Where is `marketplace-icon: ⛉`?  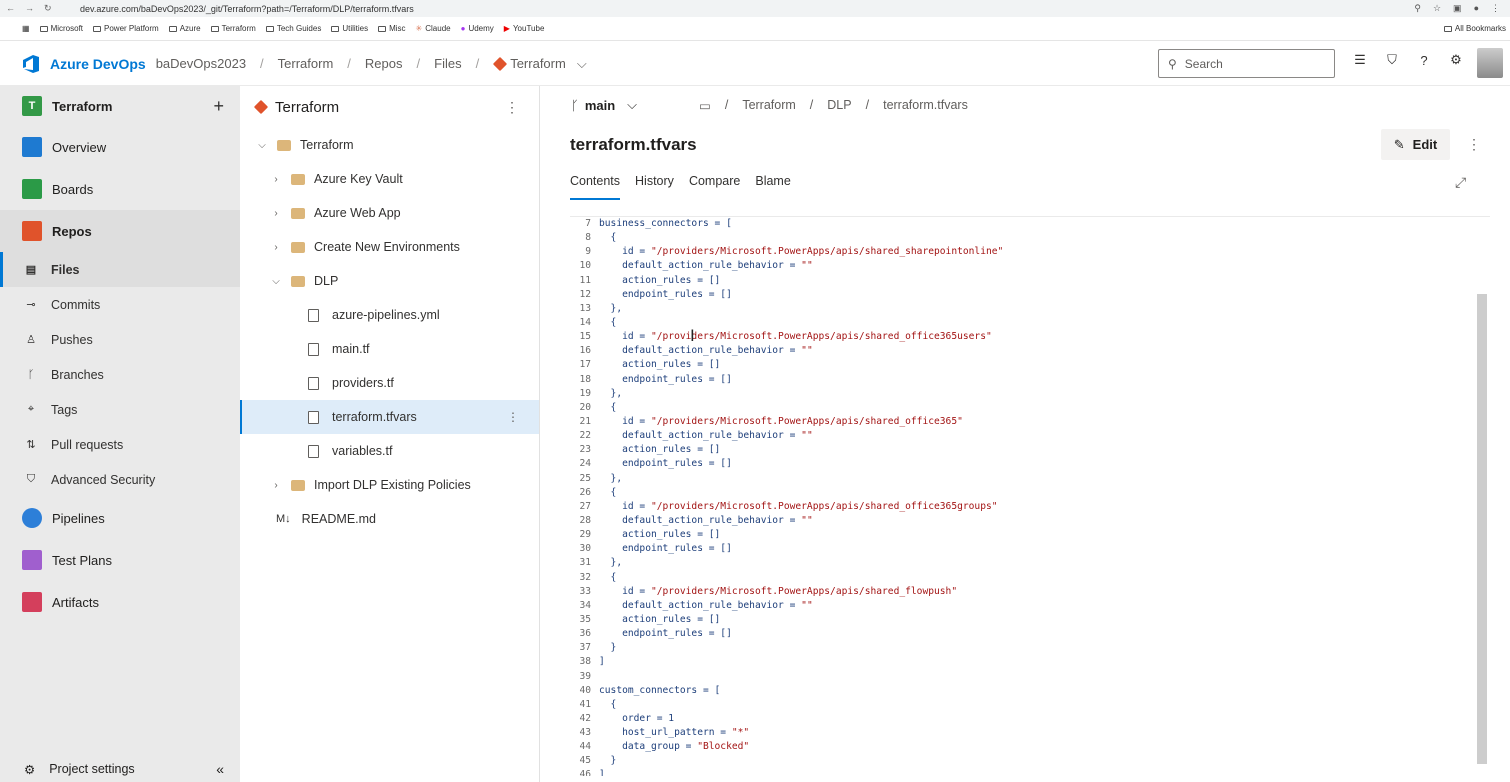 marketplace-icon: ⛉ is located at coordinates (1392, 60).